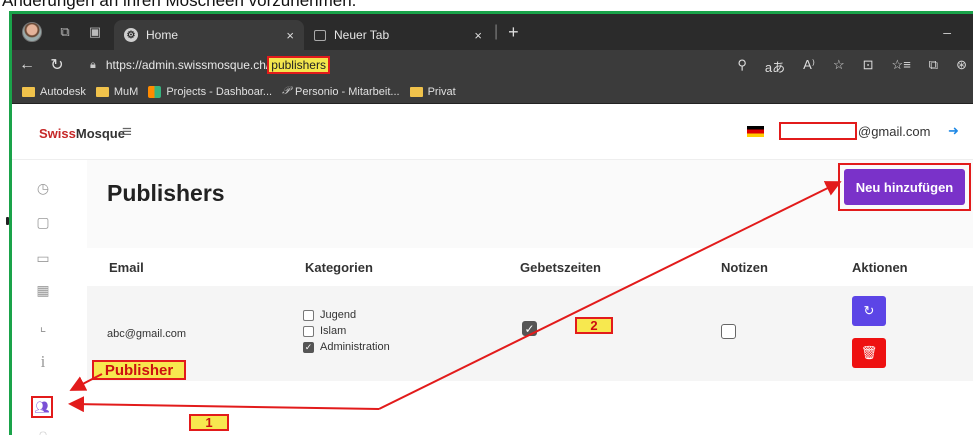 Image resolution: width=973 pixels, height=435 pixels. Describe the element at coordinates (86, 382) in the screenshot. I see `arrow-publisher-label` at that location.